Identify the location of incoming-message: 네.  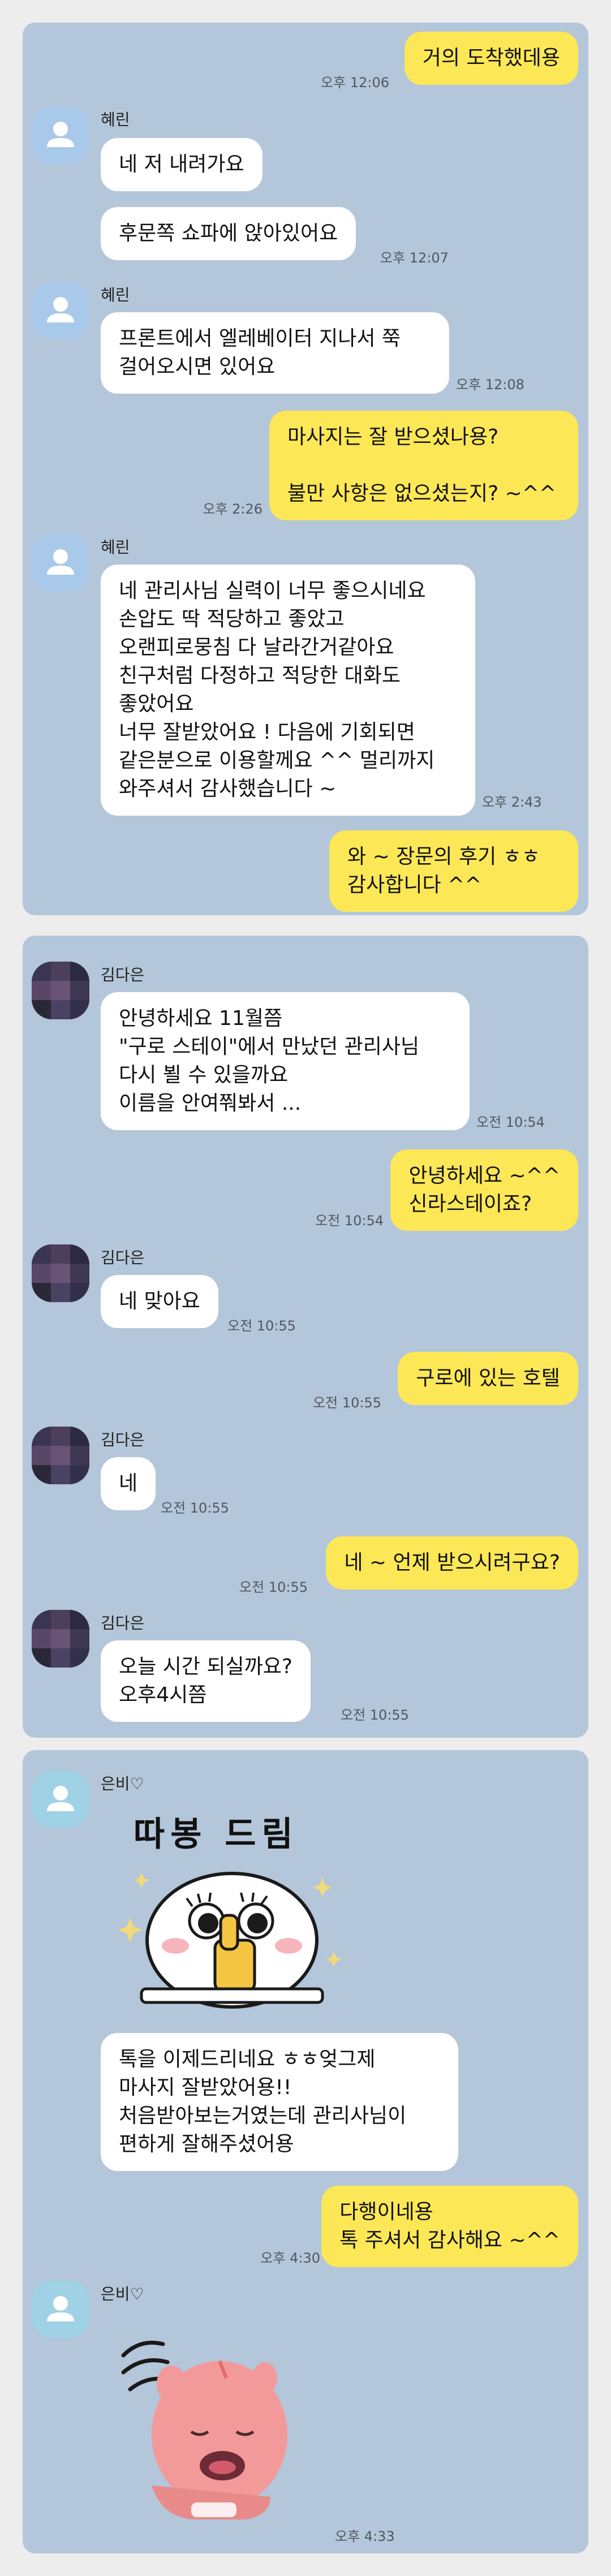
(128, 1483).